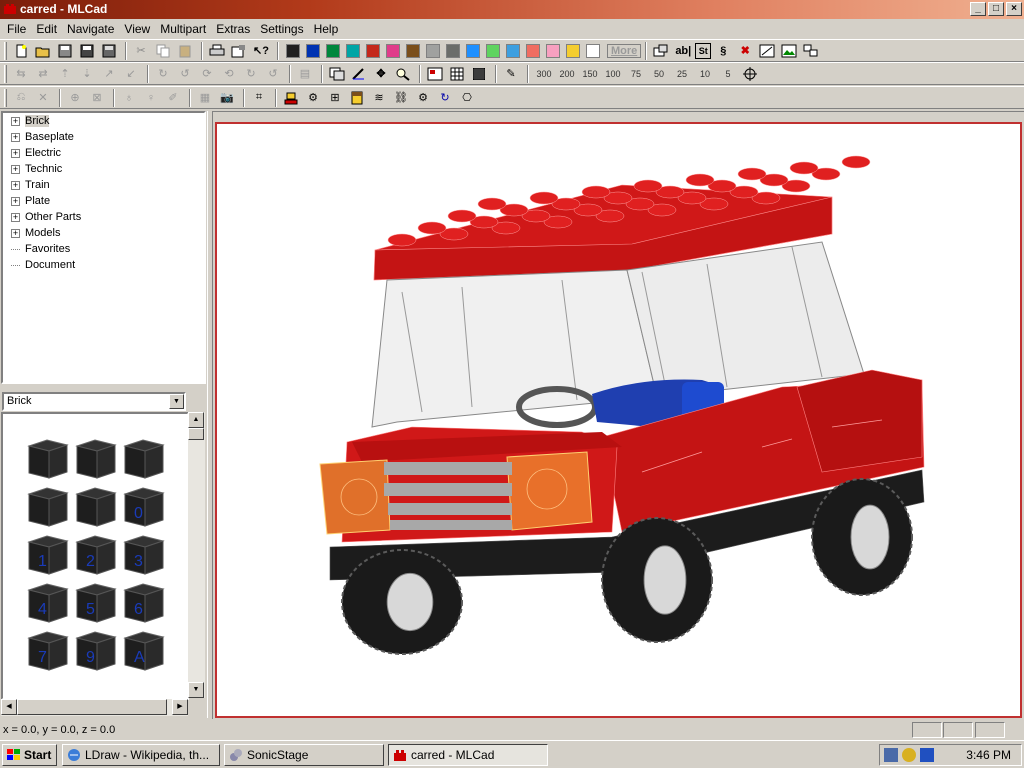 This screenshot has height=768, width=1024. What do you see at coordinates (103, 201) in the screenshot?
I see `tree-item-plate: + Plate` at bounding box center [103, 201].